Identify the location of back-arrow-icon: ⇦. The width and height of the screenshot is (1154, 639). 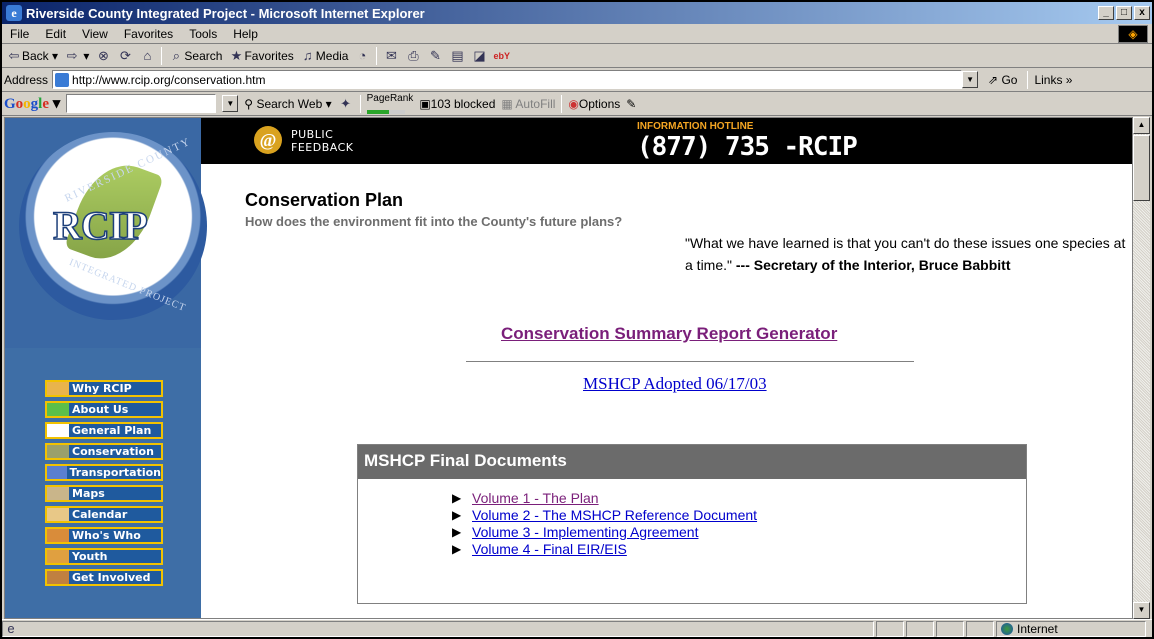
(14, 55).